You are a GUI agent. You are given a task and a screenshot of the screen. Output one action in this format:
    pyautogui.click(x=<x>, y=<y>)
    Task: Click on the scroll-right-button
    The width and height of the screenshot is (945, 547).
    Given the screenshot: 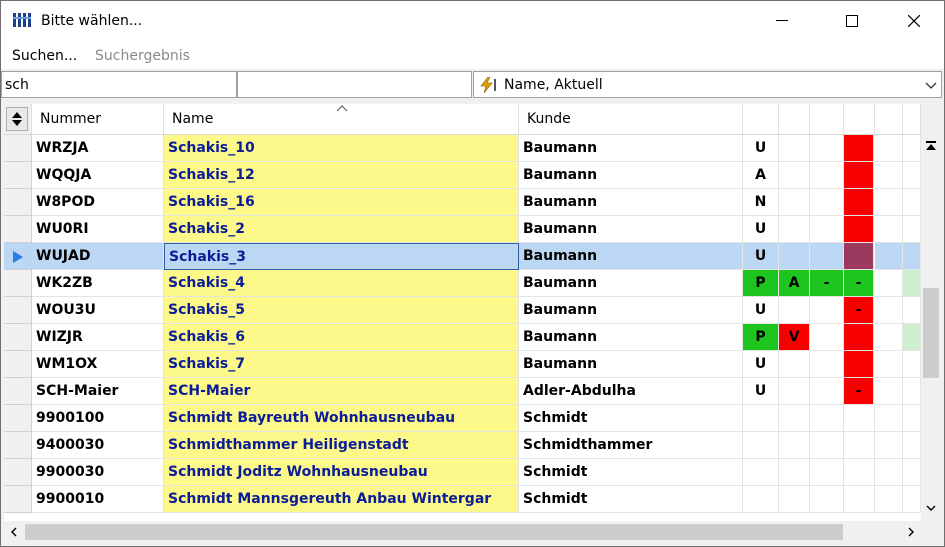 What is the action you would take?
    pyautogui.click(x=911, y=532)
    